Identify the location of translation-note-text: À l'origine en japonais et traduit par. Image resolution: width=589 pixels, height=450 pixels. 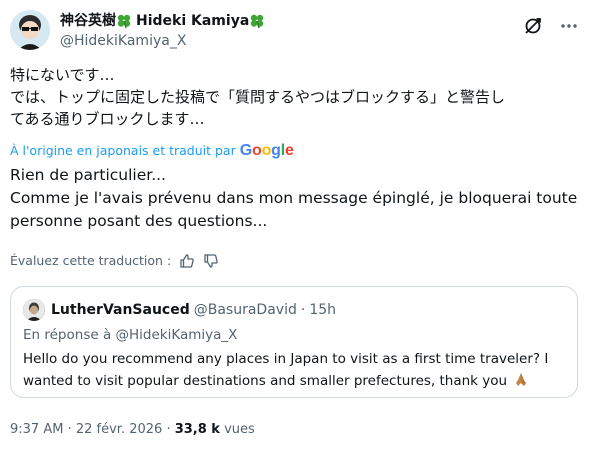
(123, 150).